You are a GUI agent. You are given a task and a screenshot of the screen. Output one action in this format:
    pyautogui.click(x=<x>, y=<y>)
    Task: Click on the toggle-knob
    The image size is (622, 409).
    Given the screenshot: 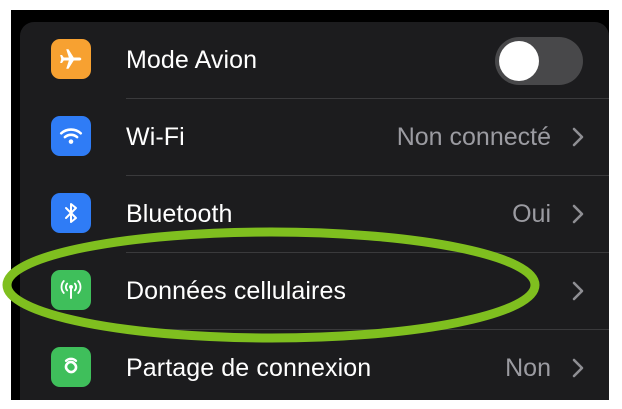 What is the action you would take?
    pyautogui.click(x=519, y=61)
    